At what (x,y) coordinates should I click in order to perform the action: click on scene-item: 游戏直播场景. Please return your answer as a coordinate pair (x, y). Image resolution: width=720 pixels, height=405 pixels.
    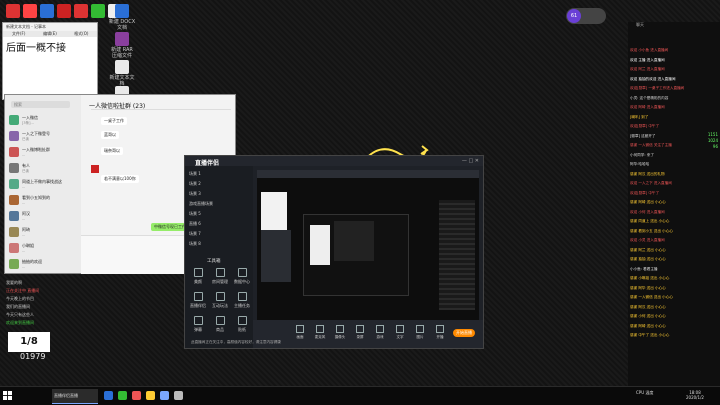
    Looking at the image, I should click on (201, 204).